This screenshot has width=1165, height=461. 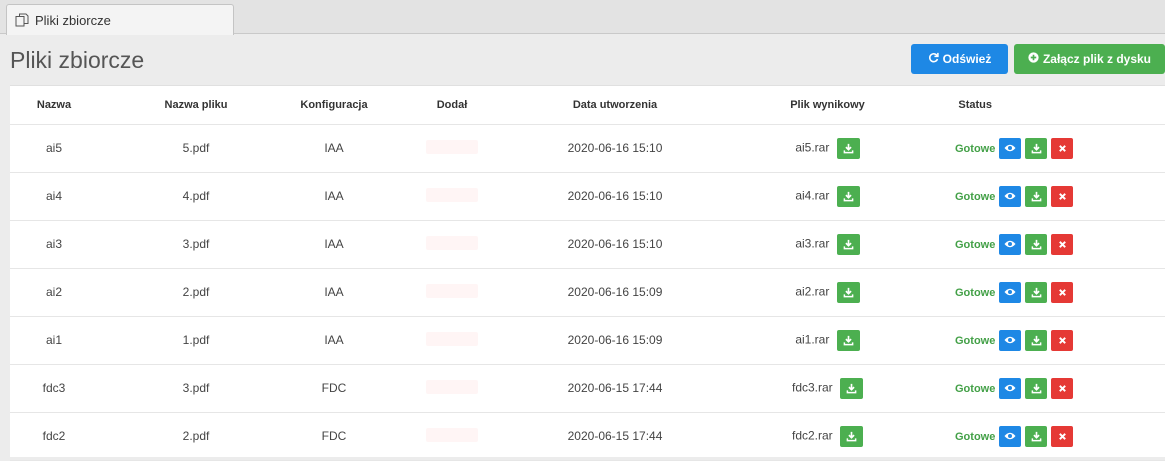 I want to click on cell-result: ai2.rar, so click(x=827, y=292).